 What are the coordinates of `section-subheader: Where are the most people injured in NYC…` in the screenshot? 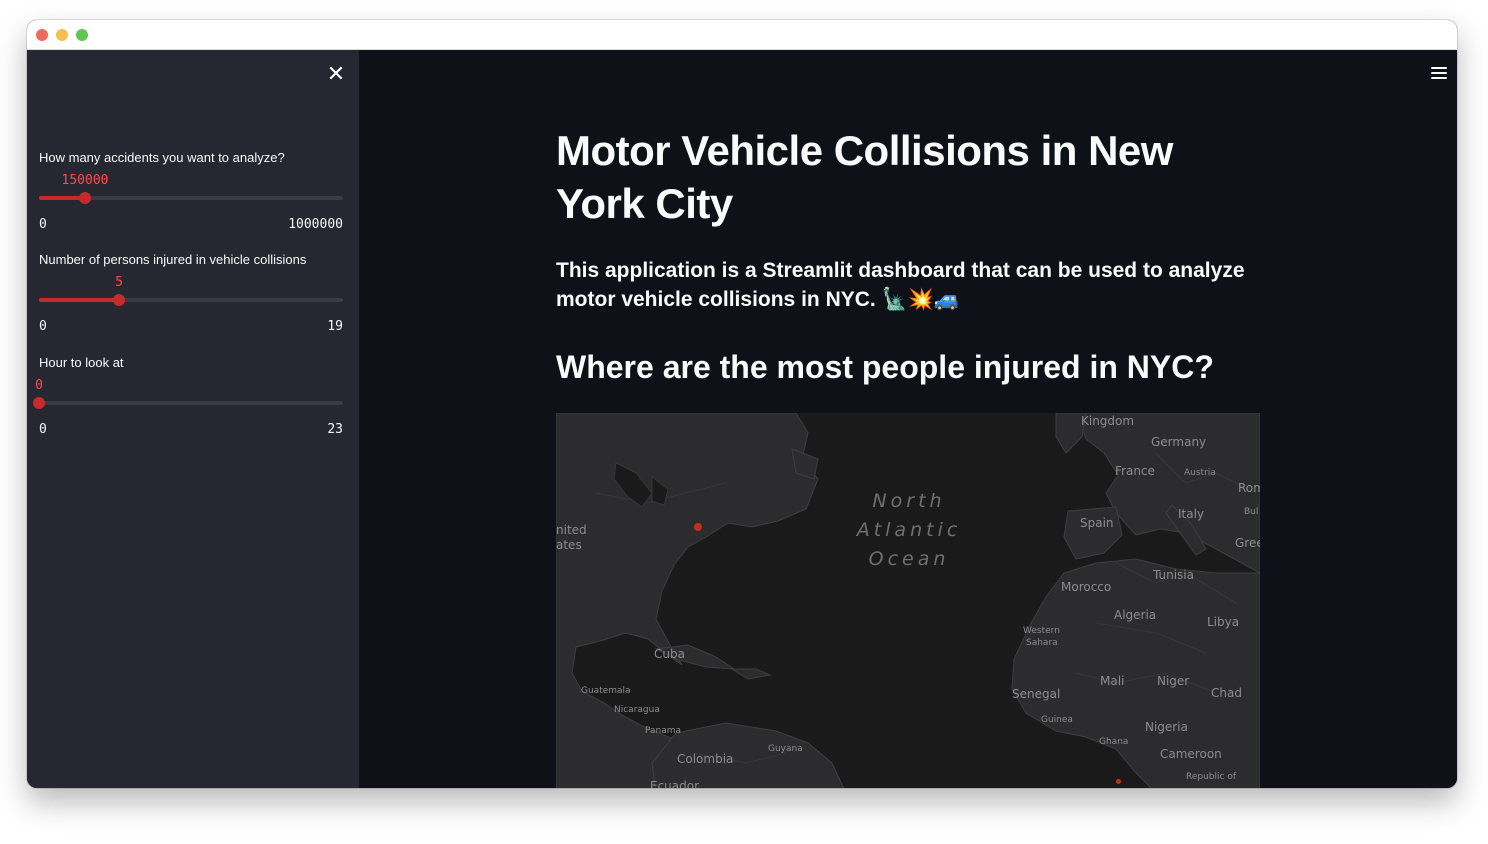 It's located at (885, 367).